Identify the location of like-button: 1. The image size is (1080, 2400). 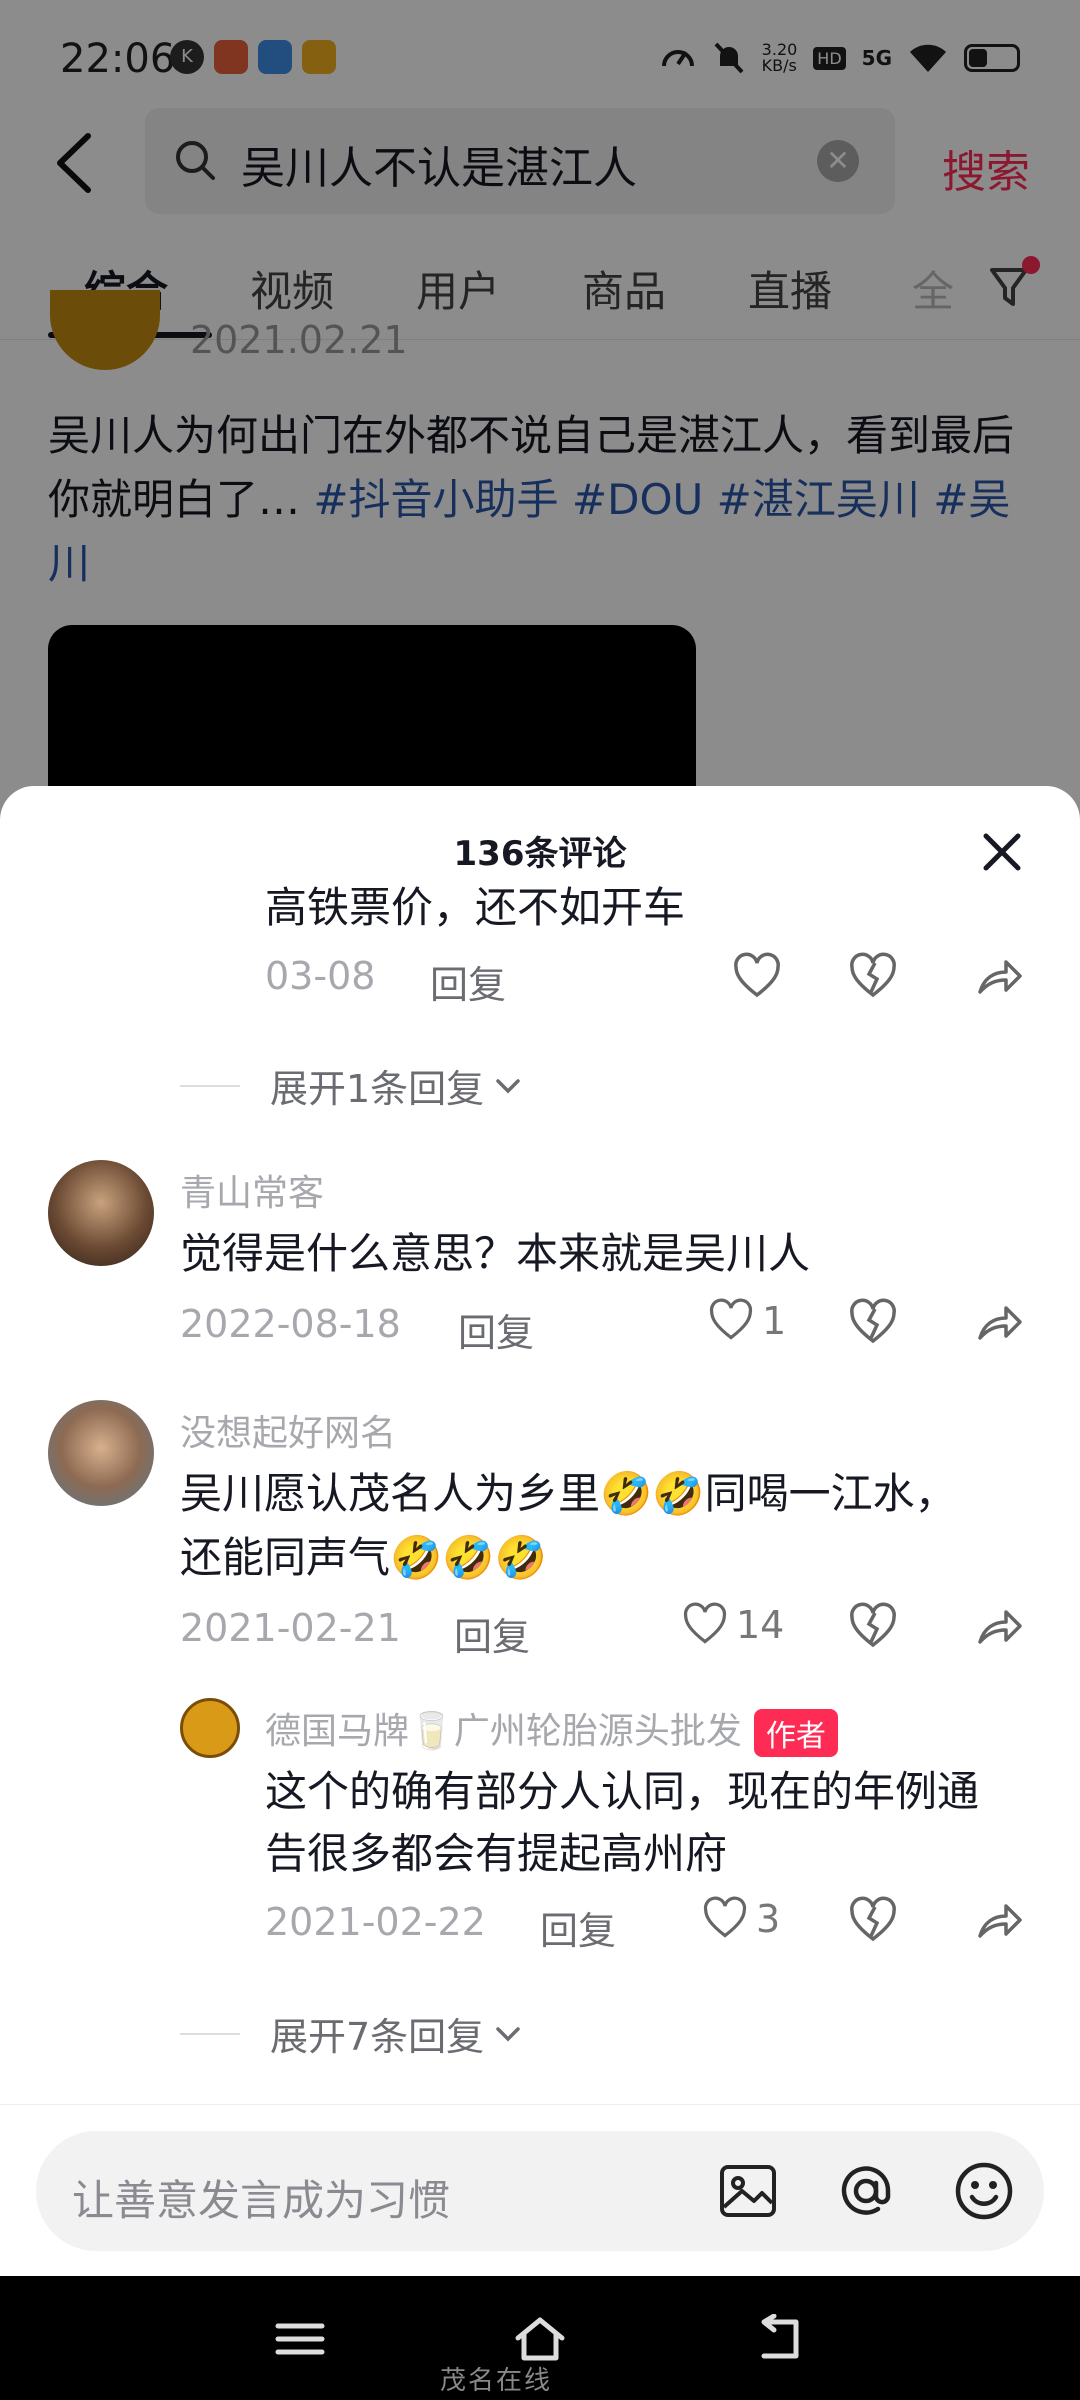
(747, 1321).